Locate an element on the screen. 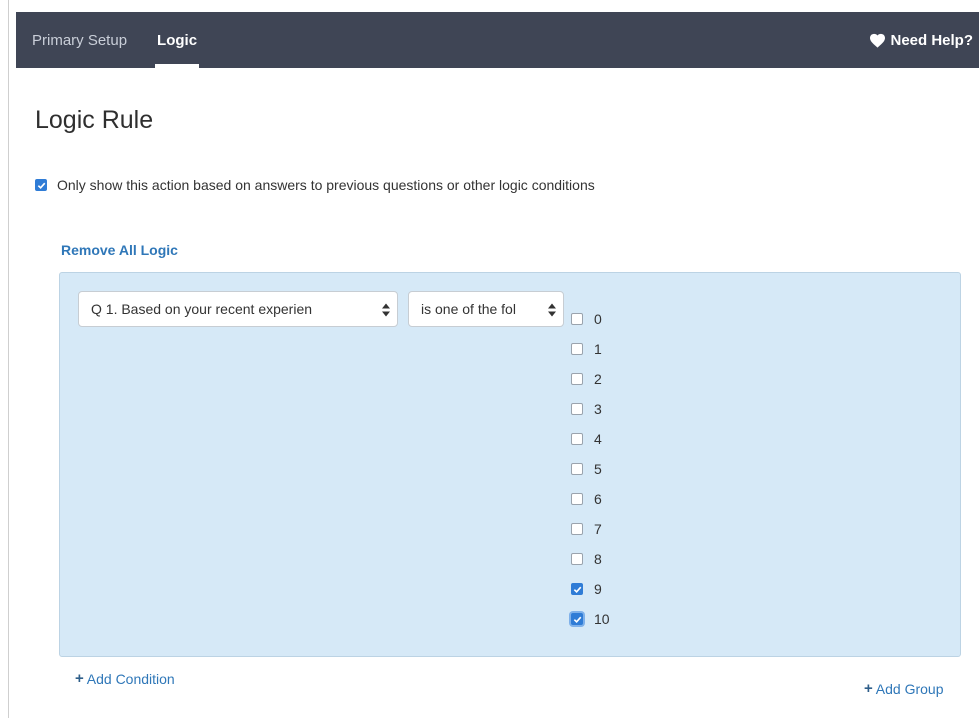  option-label: 10 is located at coordinates (602, 619).